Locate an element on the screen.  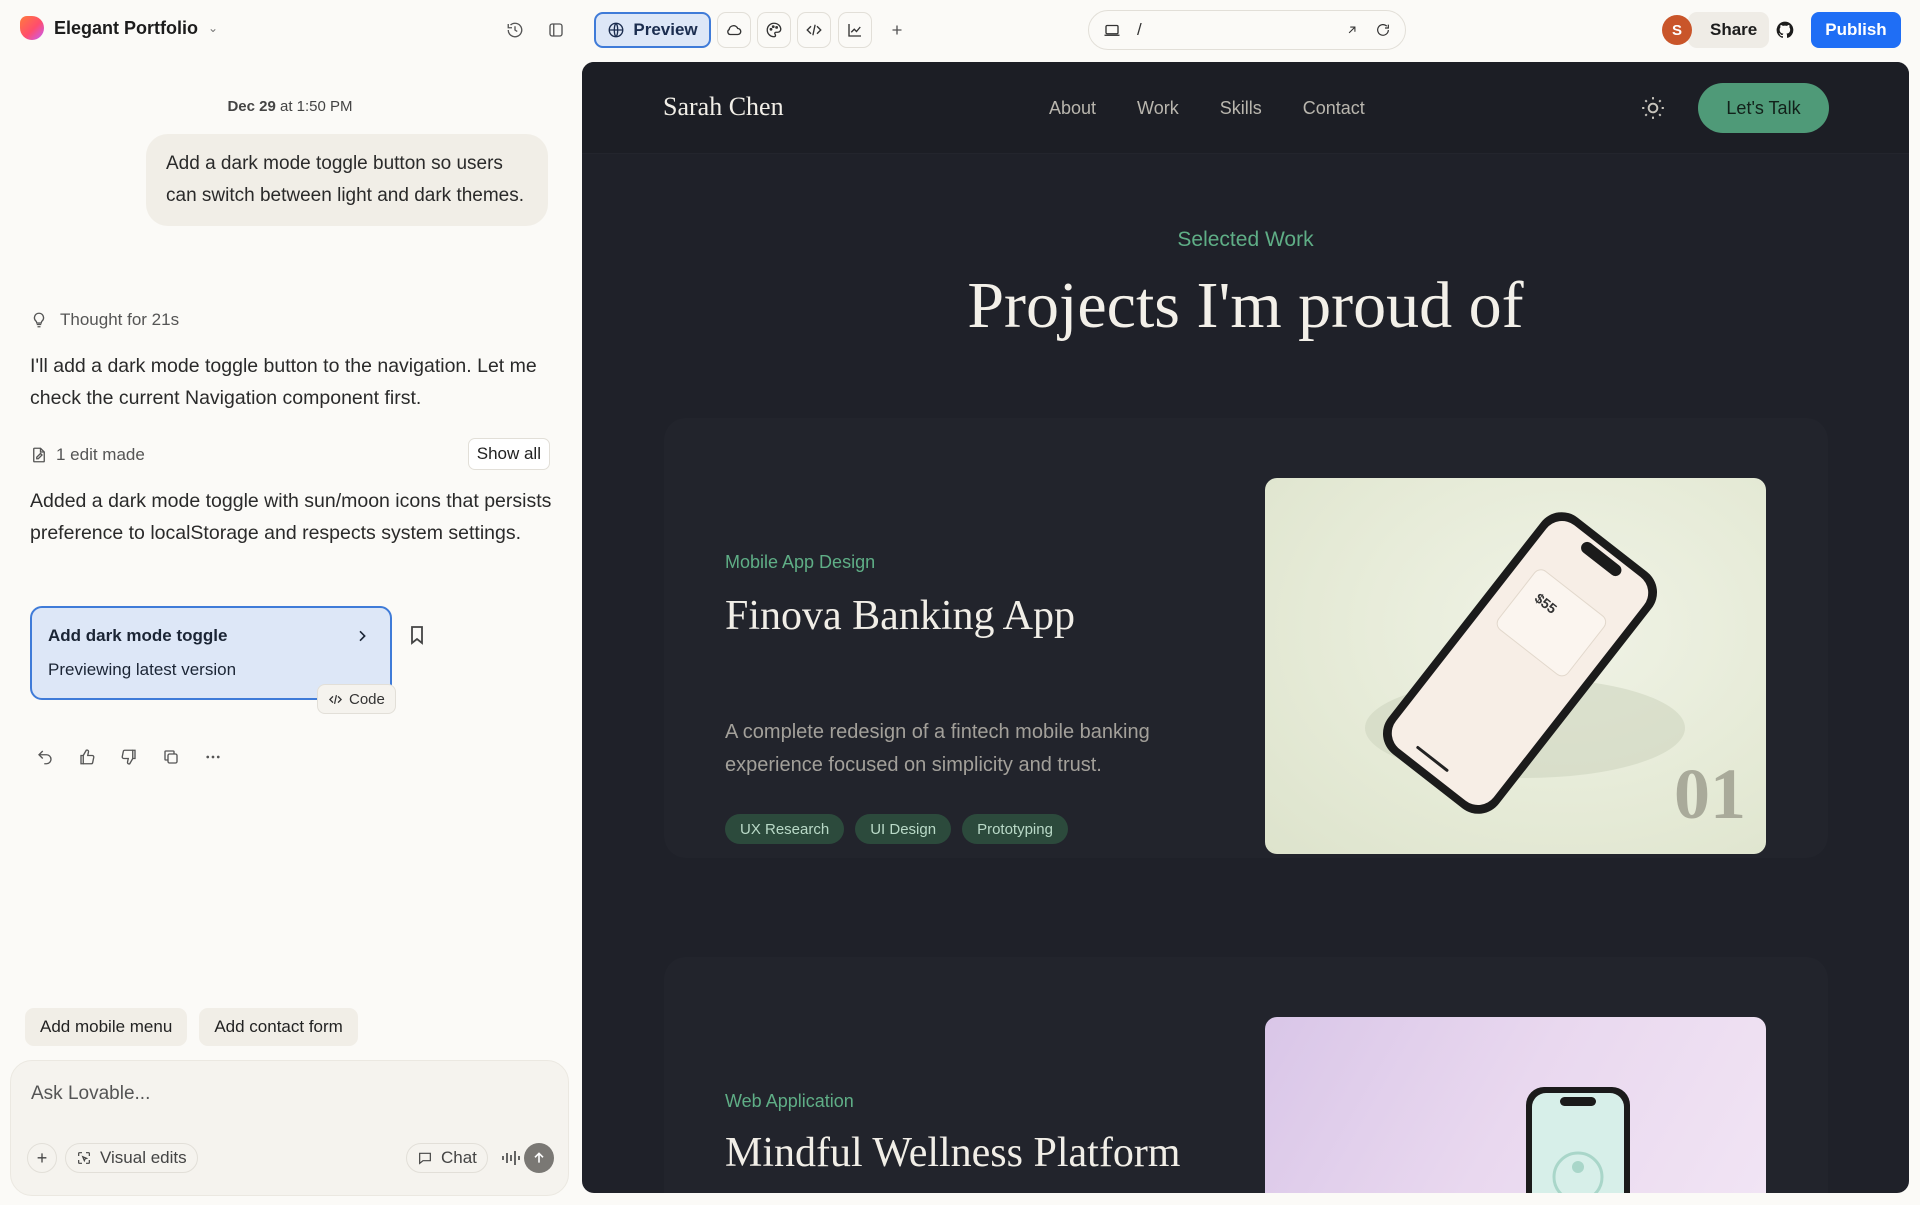
project-tag: UI Design is located at coordinates (903, 829).